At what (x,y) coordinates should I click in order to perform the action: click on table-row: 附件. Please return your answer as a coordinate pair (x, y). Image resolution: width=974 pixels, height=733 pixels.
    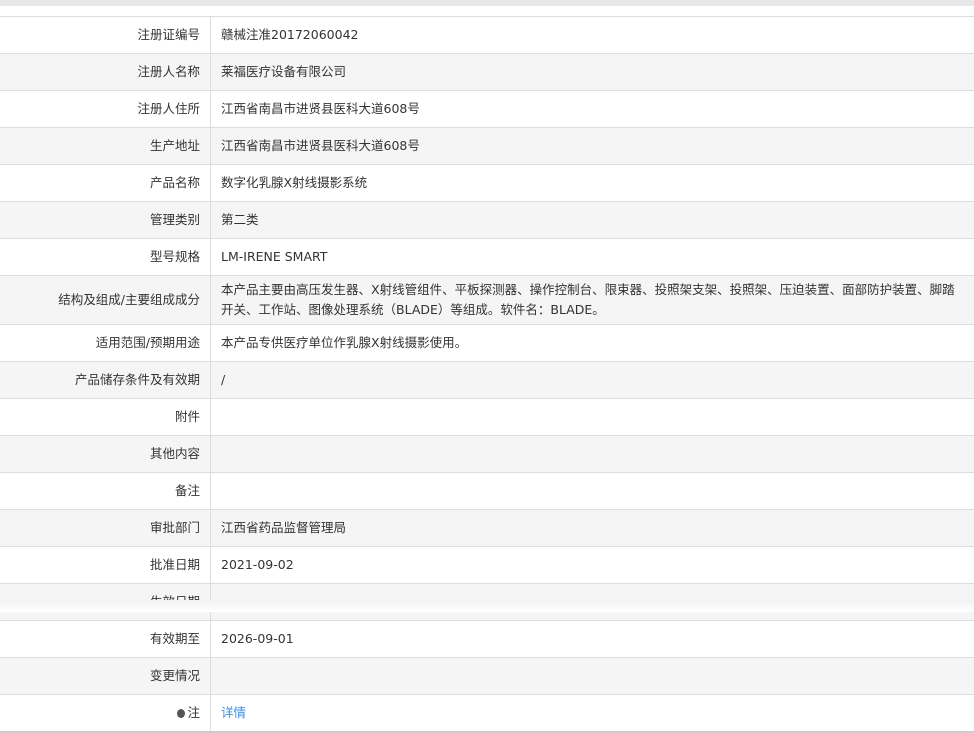
    Looking at the image, I should click on (487, 417).